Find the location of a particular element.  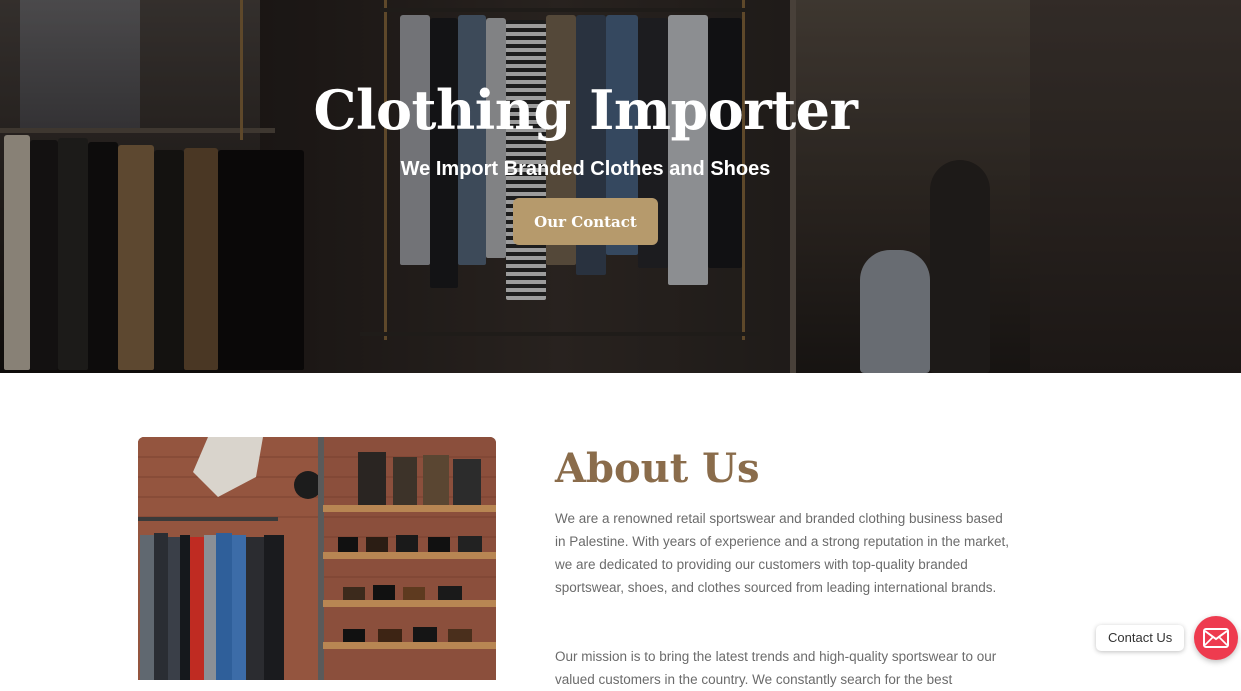

our-contact-button: Our Contact is located at coordinates (585, 221).